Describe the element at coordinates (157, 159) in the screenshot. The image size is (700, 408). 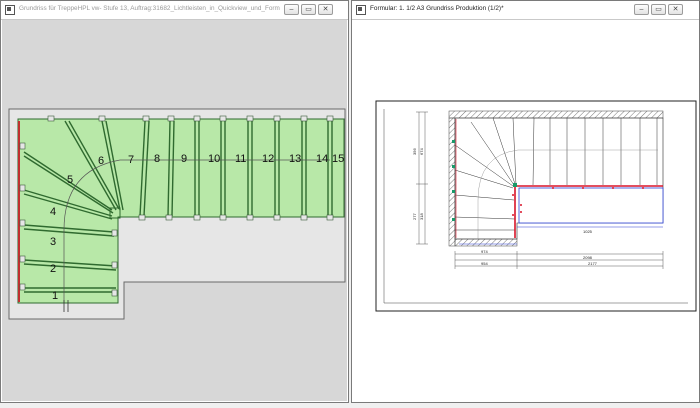
I see `step-number: 8` at that location.